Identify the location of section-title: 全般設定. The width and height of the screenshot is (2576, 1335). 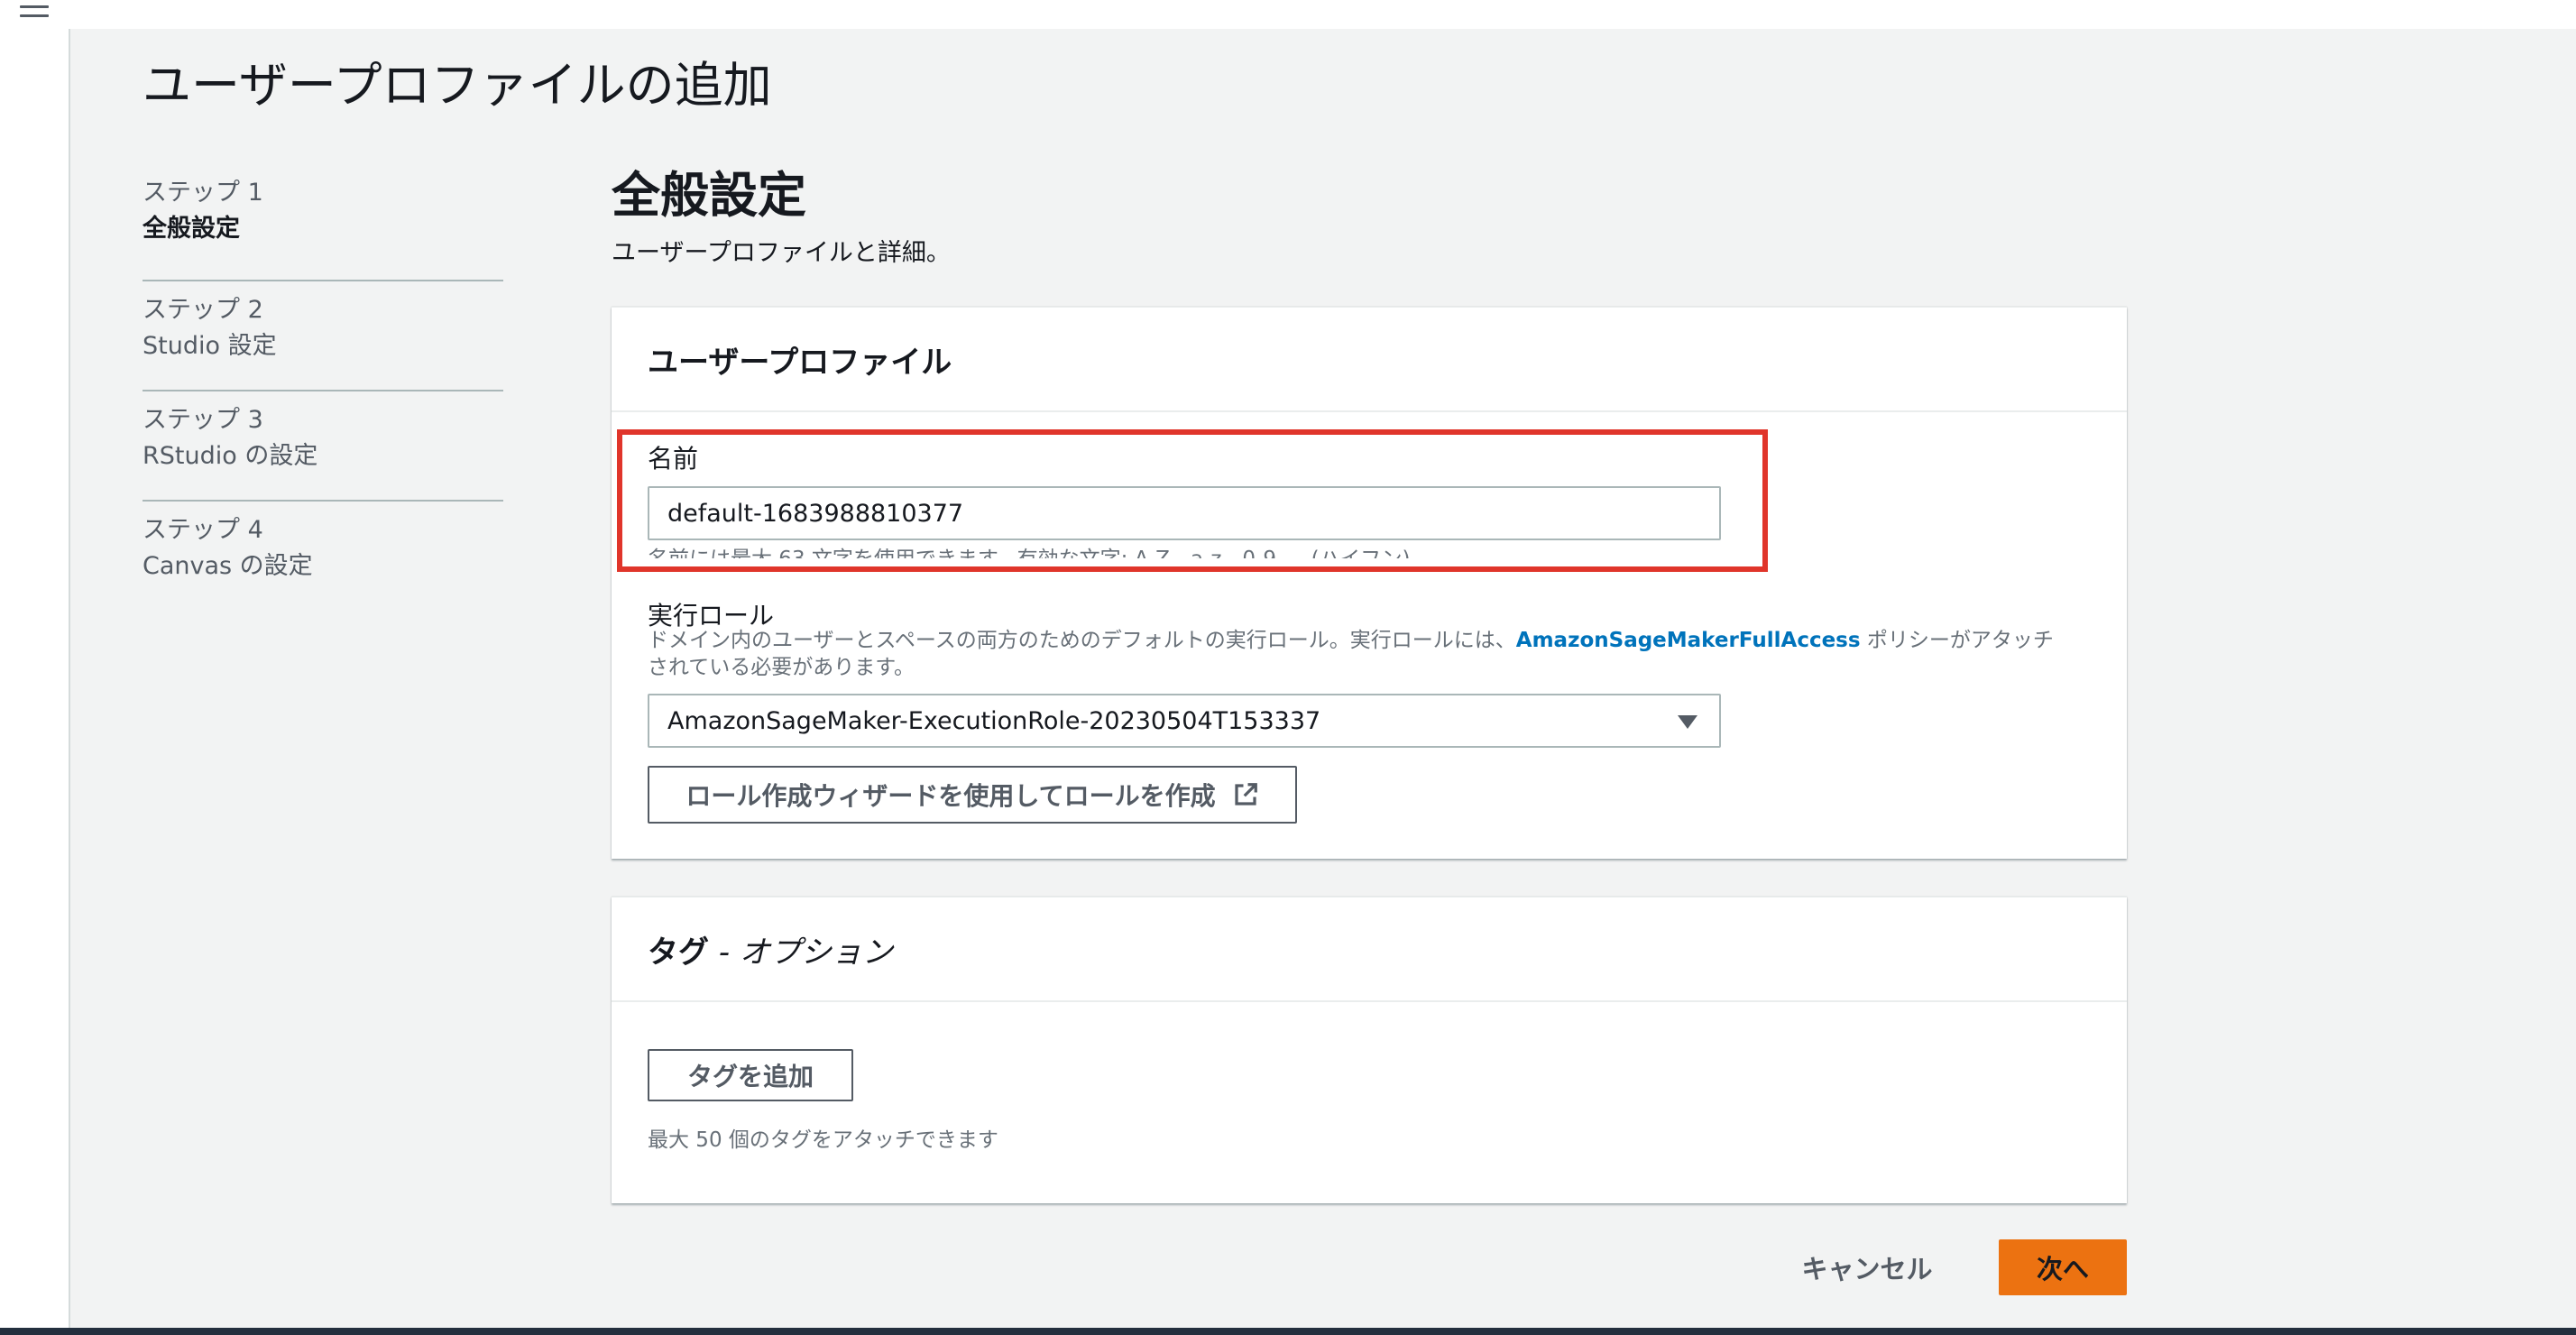
(709, 195).